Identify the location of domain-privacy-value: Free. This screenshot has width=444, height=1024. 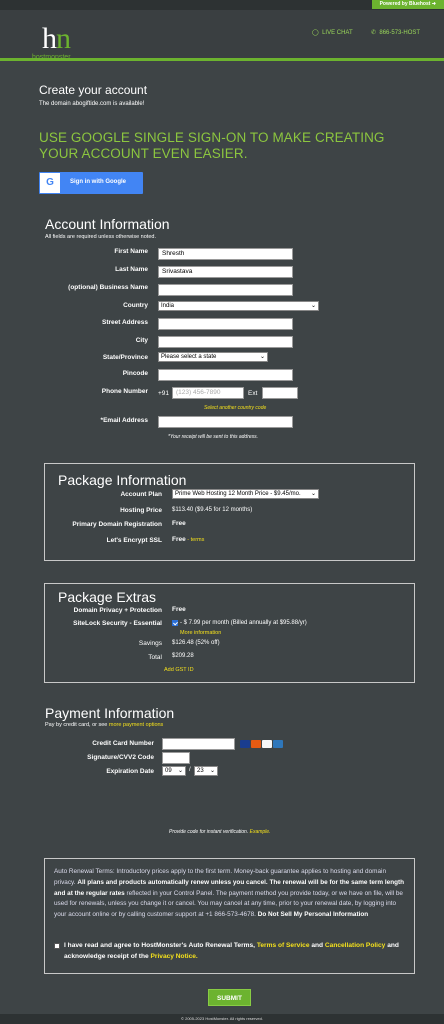
(179, 609).